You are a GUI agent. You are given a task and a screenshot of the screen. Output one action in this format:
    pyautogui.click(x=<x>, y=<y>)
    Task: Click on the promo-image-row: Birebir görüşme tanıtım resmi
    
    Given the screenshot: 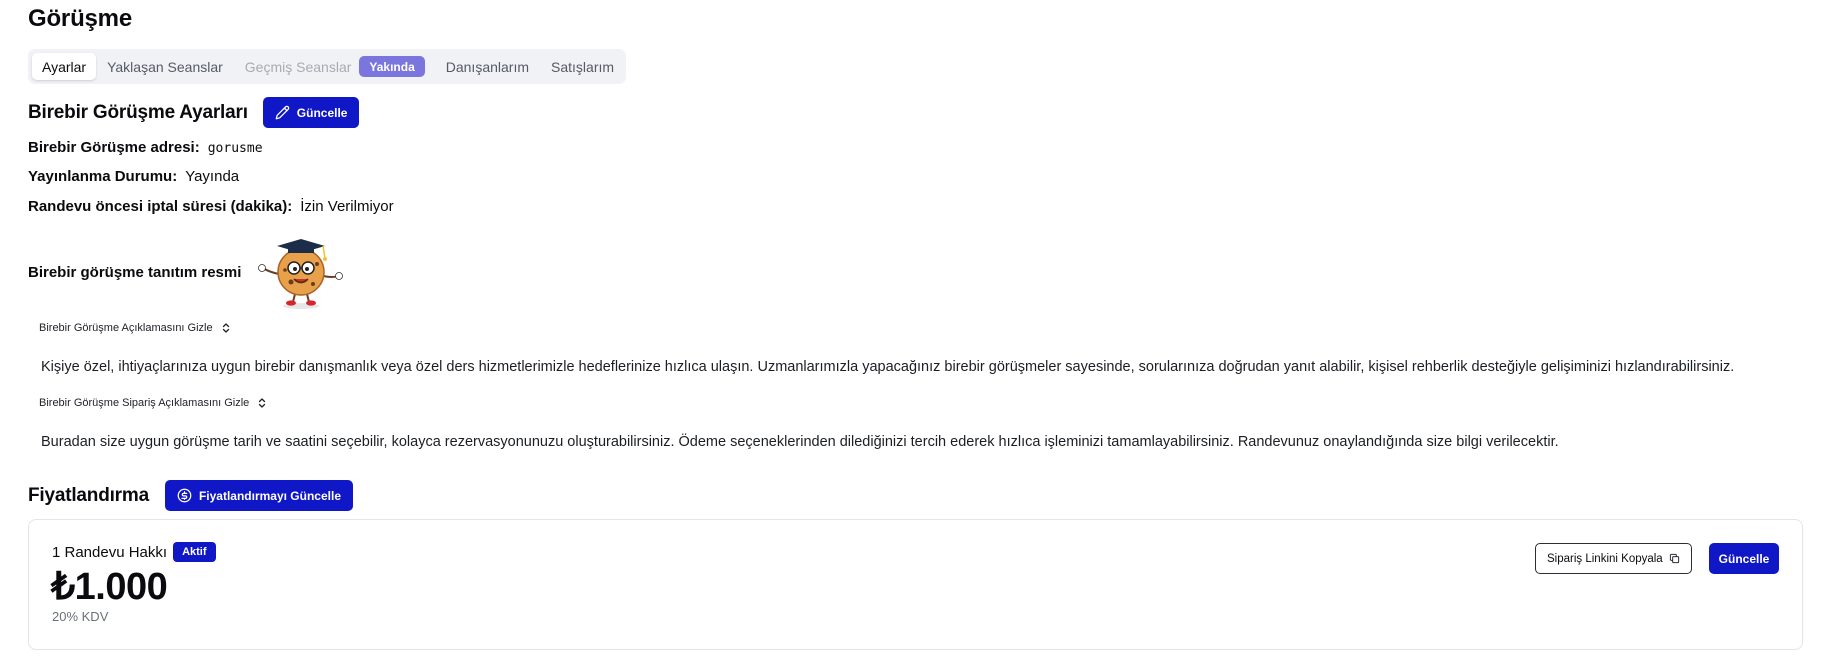 What is the action you would take?
    pyautogui.click(x=187, y=272)
    